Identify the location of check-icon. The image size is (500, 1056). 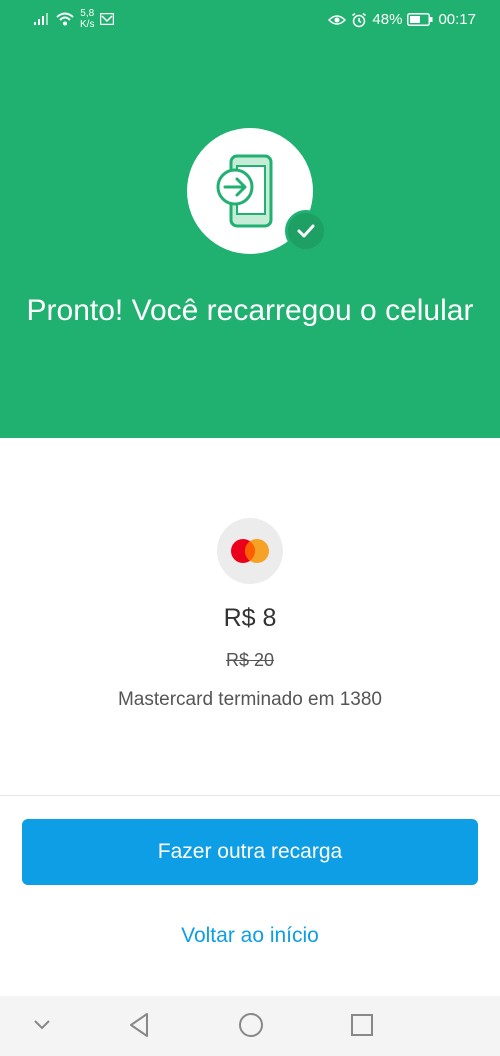
(306, 231).